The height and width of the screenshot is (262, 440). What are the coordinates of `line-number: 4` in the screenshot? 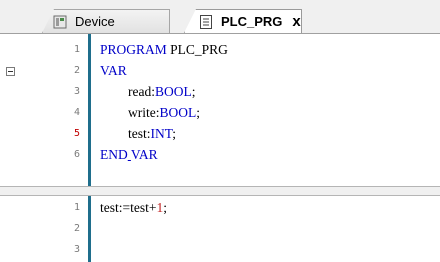 It's located at (76, 112).